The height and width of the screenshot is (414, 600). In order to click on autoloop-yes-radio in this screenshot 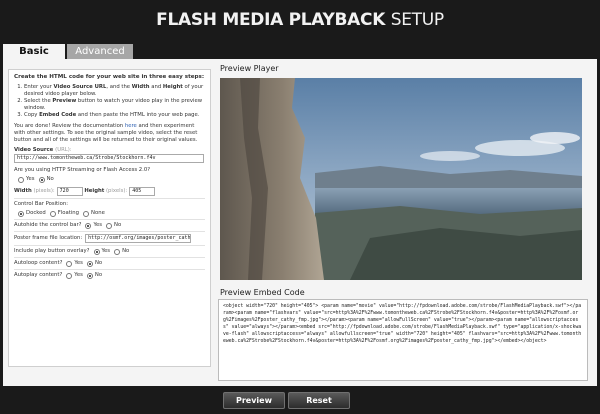, I will do `click(69, 263)`.